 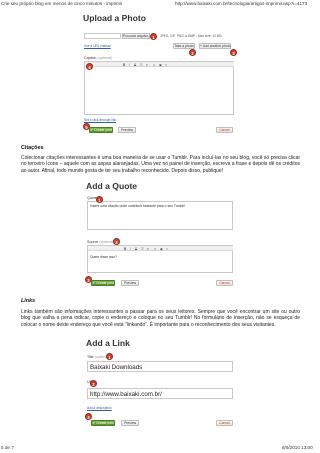 What do you see at coordinates (108, 343) in the screenshot?
I see `link-heading: Add a Link` at bounding box center [108, 343].